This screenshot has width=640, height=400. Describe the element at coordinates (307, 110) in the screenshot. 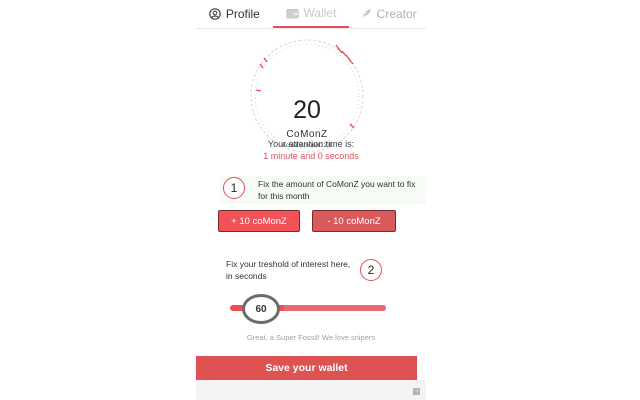

I see `gauge-value: 20` at that location.